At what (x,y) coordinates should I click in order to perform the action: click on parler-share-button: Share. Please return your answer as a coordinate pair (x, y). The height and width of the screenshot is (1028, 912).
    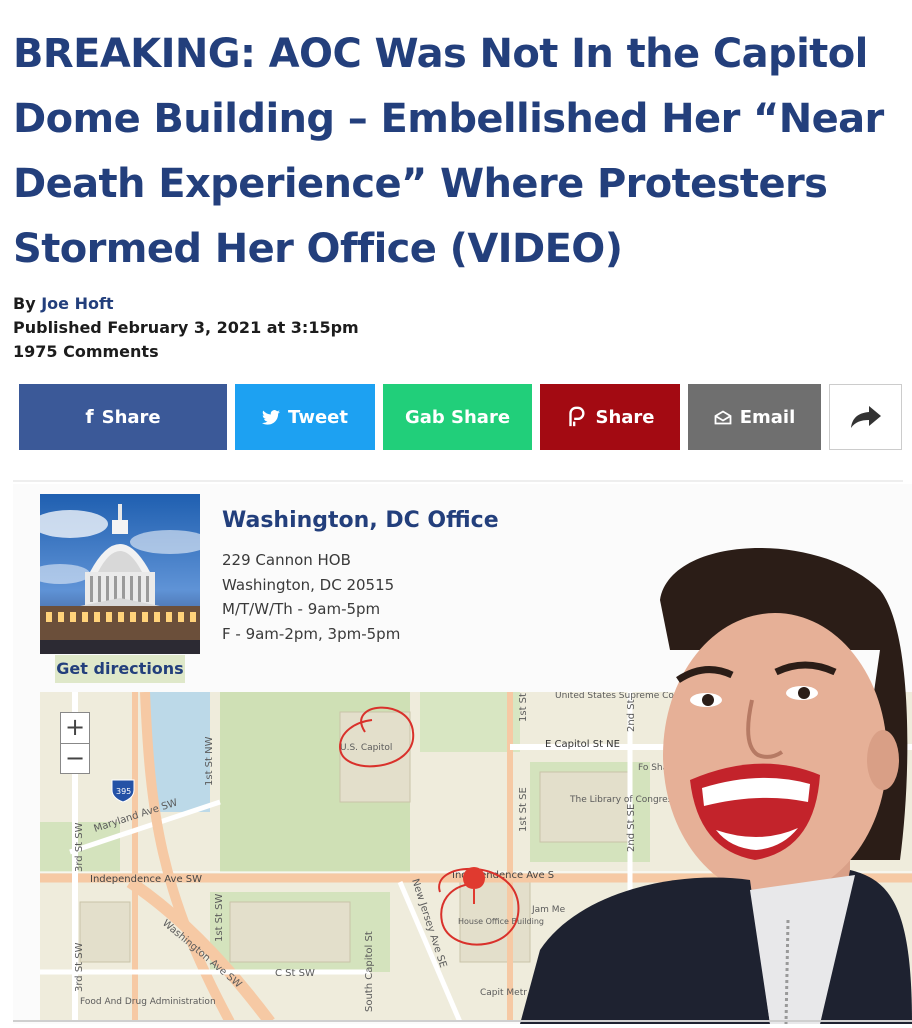
    Looking at the image, I should click on (610, 417).